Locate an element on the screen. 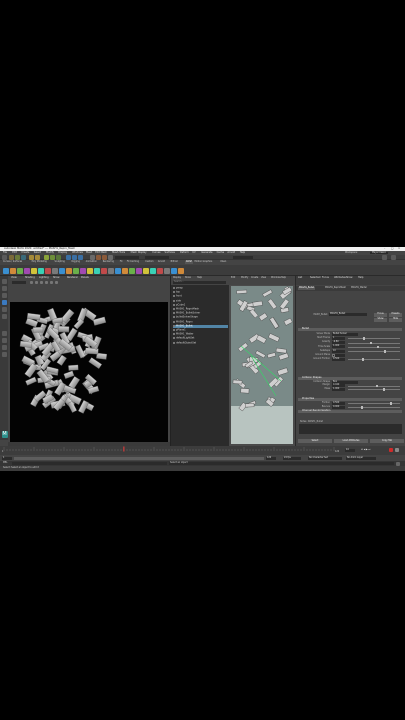  node-menu-help: Help is located at coordinates (283, 277).